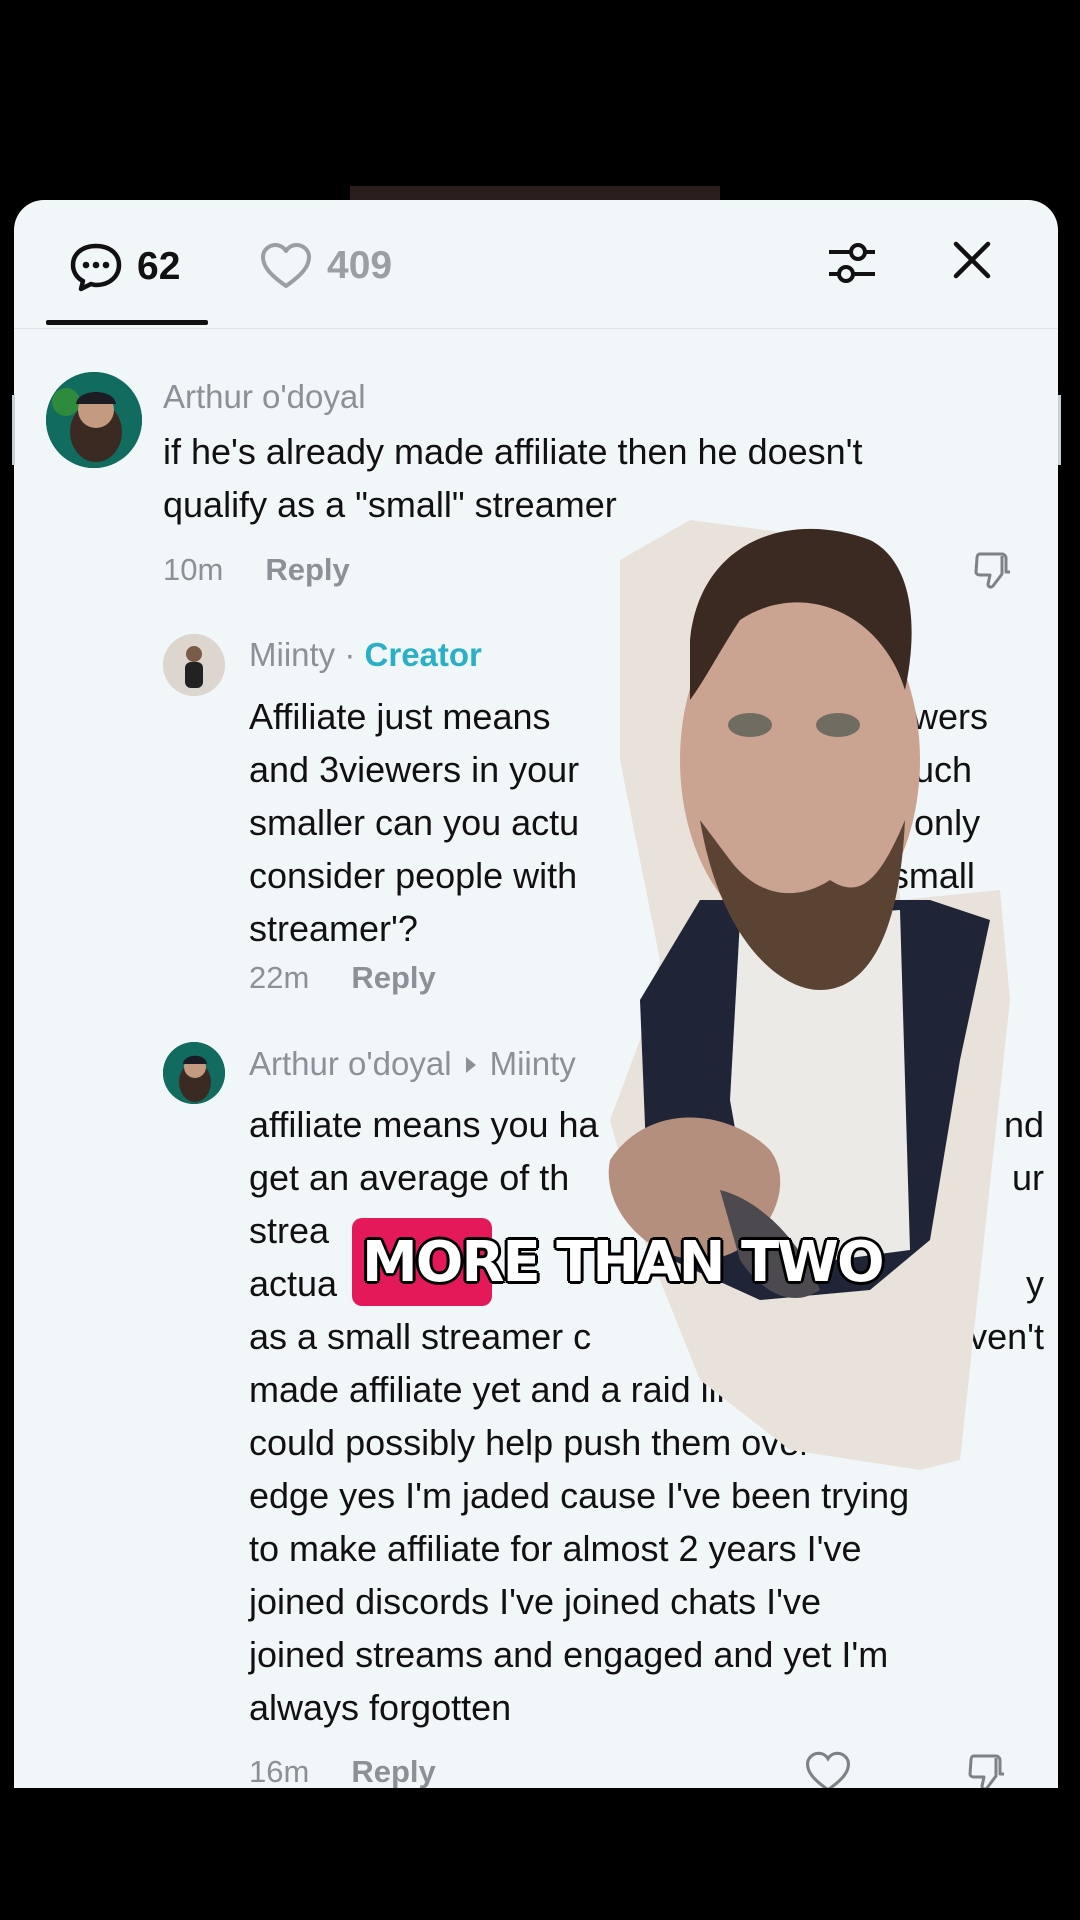 This screenshot has height=1920, width=1080. I want to click on creator-badge: Creator, so click(423, 654).